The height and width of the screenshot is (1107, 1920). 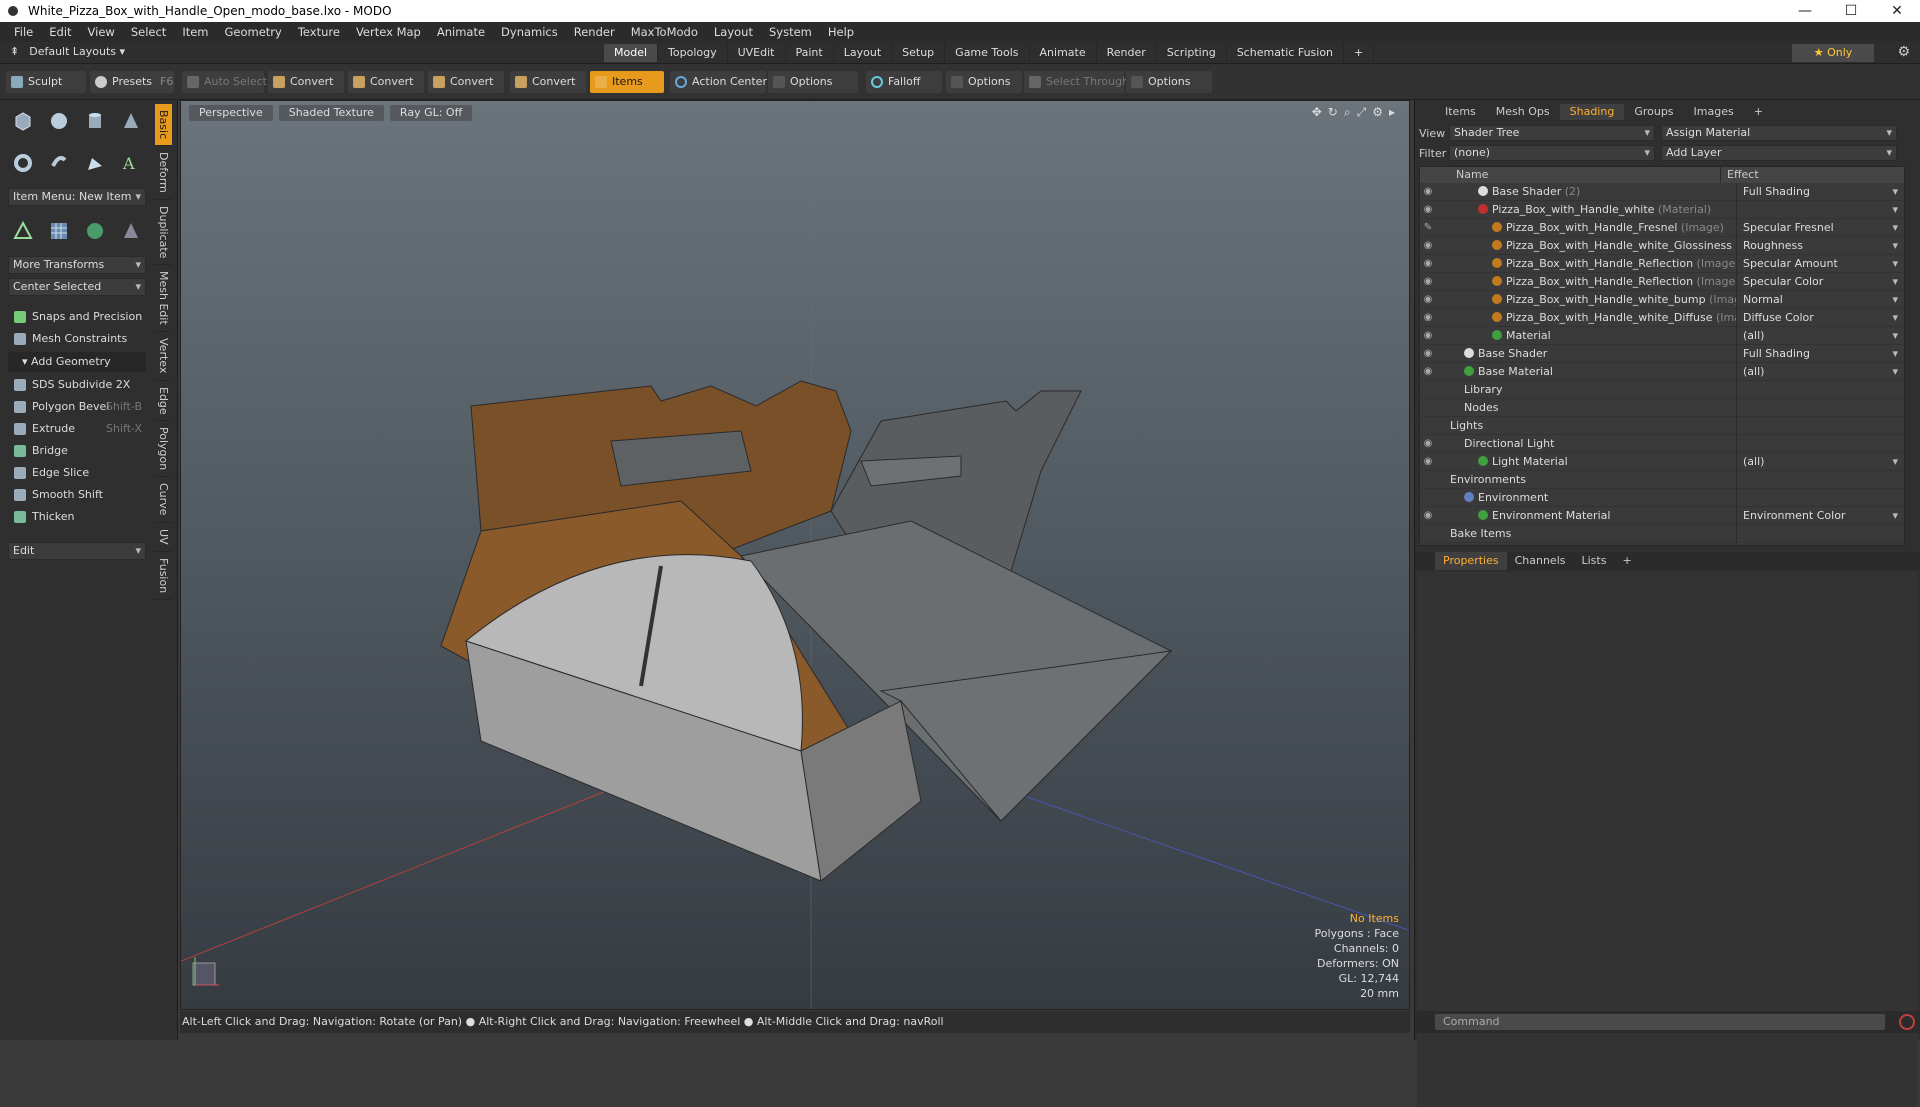 What do you see at coordinates (664, 32) in the screenshot?
I see `menu-maxtomodo: MaxToModo` at bounding box center [664, 32].